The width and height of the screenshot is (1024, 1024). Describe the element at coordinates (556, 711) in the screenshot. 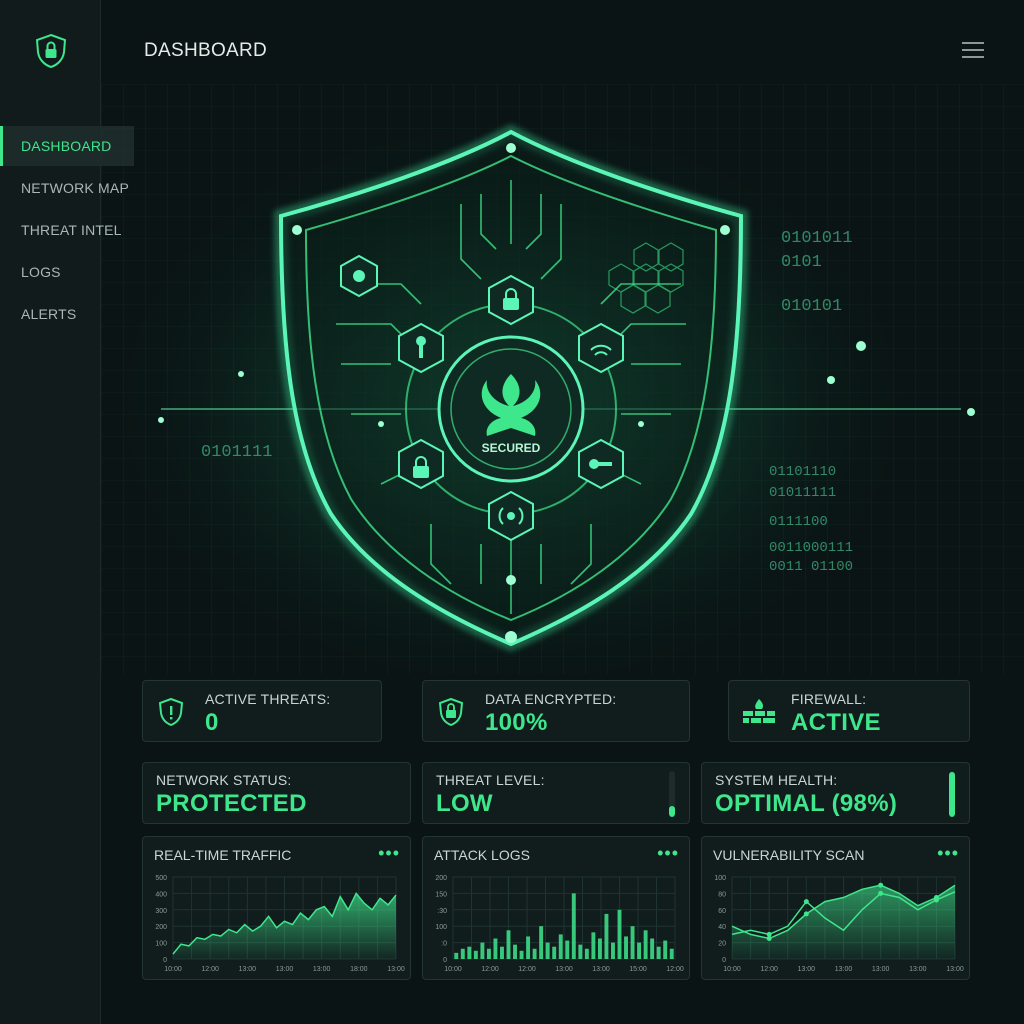

I see `data-encrypted-card: DATA ENCRYPTED: 100%` at that location.